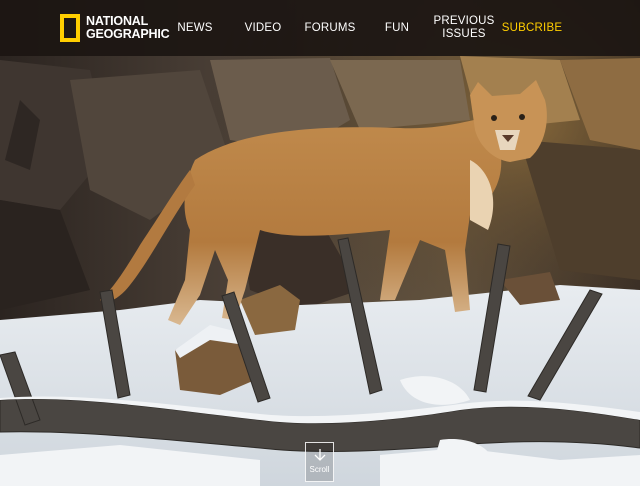 This screenshot has height=486, width=640. What do you see at coordinates (319, 462) in the screenshot?
I see `scroll-button: Scroll` at bounding box center [319, 462].